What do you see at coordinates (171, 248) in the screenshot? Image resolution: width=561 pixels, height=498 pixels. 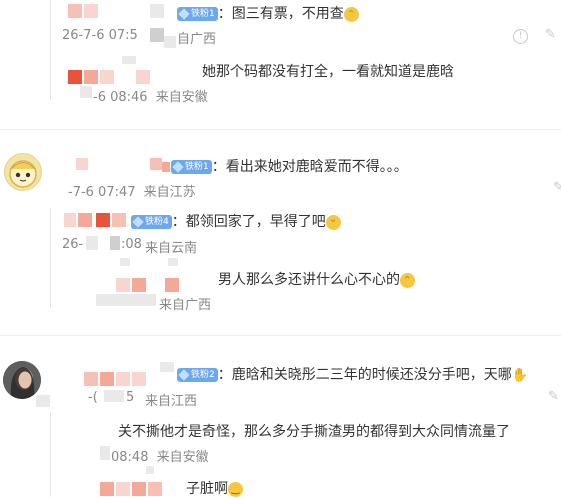 I see `reply-location: 来自云南` at bounding box center [171, 248].